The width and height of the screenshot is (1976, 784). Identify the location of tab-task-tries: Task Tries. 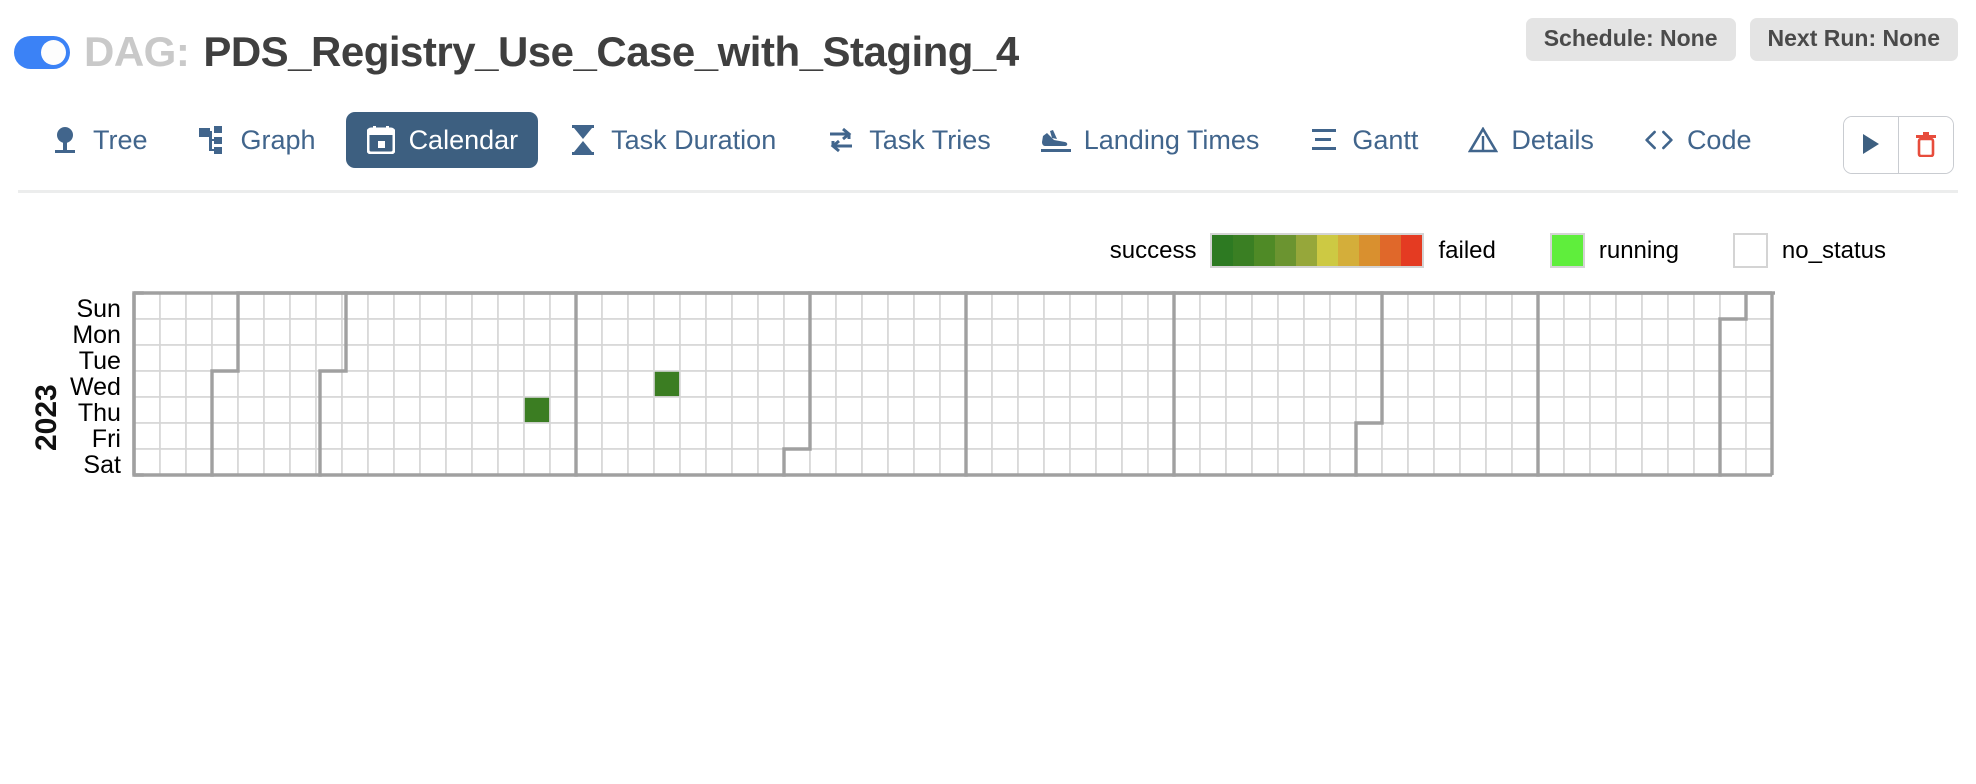
(908, 140).